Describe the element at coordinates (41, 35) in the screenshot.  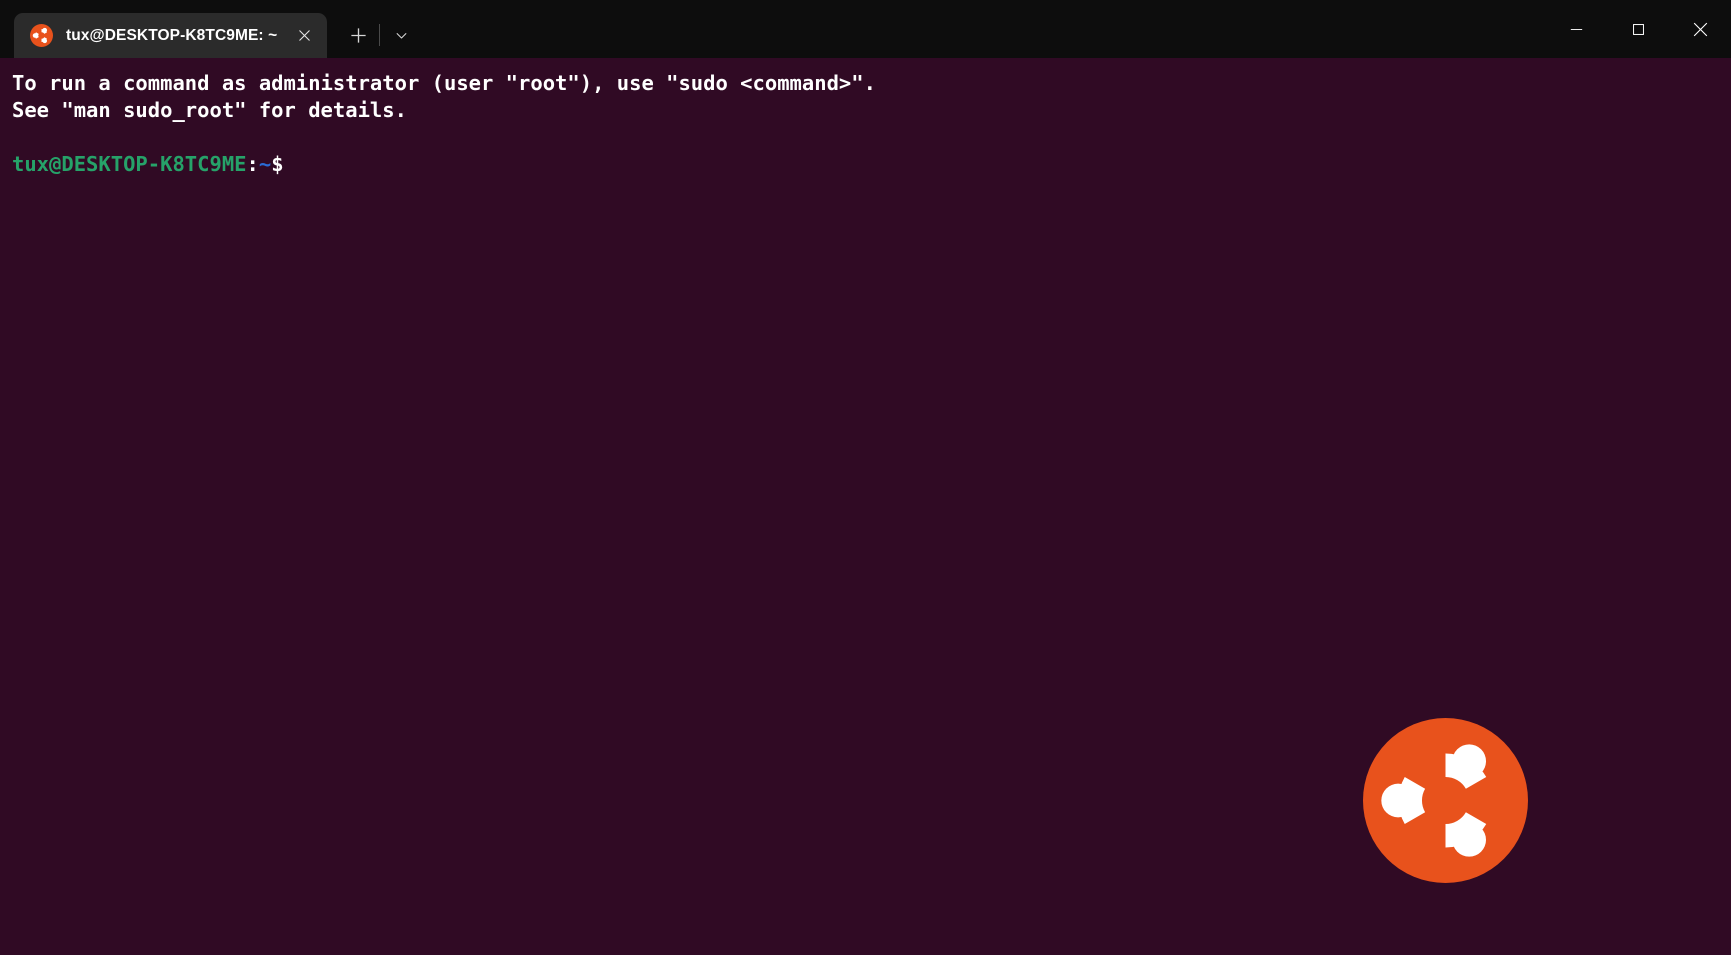
I see `ubuntu-icon` at that location.